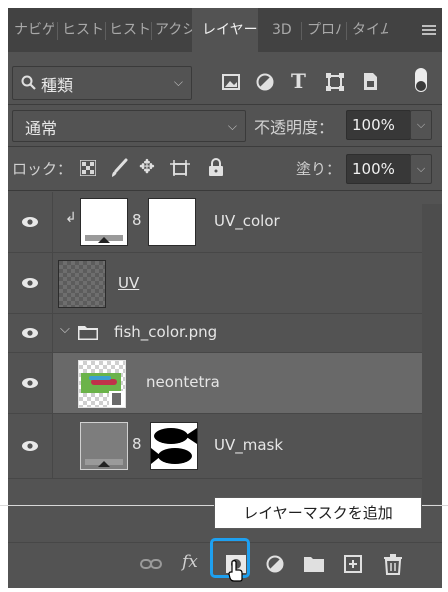  What do you see at coordinates (276, 567) in the screenshot?
I see `adjustment-layer-icon` at bounding box center [276, 567].